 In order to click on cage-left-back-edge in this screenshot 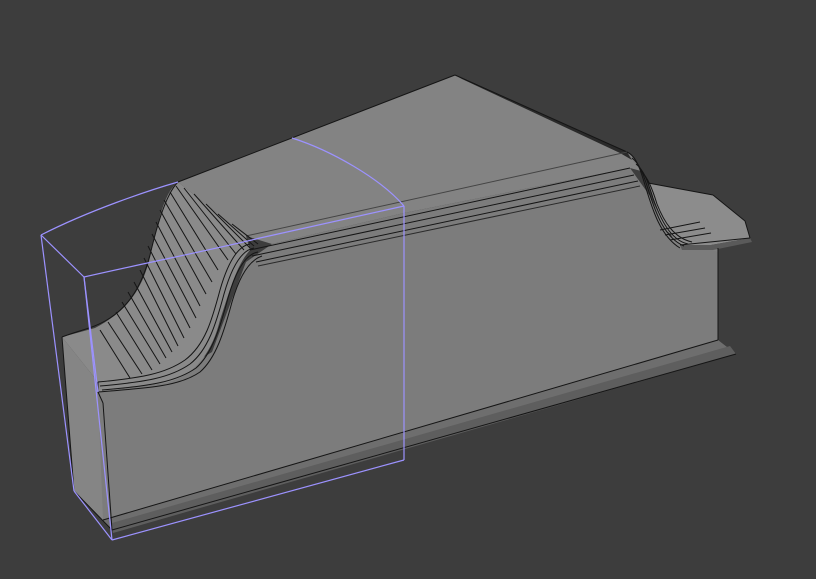, I will do `click(62, 256)`.